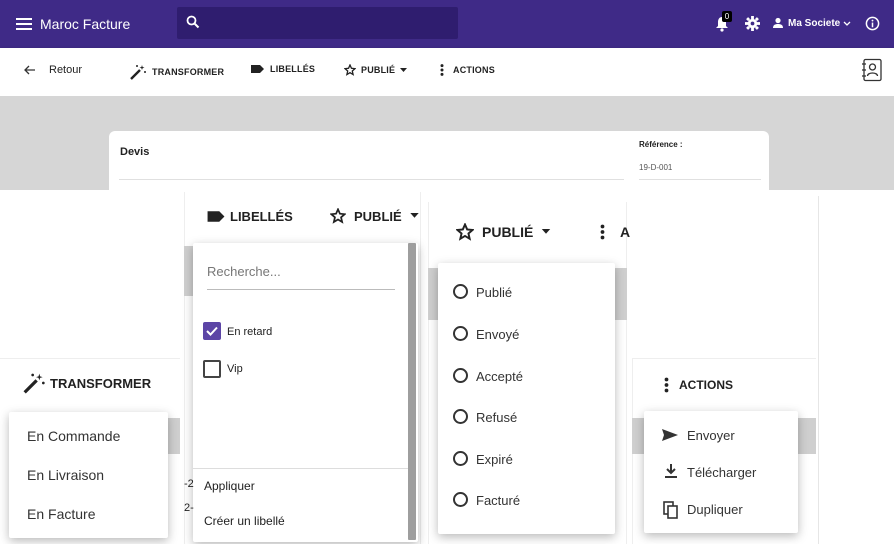 This screenshot has width=894, height=544. Describe the element at coordinates (66, 70) in the screenshot. I see `back-label: Retour` at that location.